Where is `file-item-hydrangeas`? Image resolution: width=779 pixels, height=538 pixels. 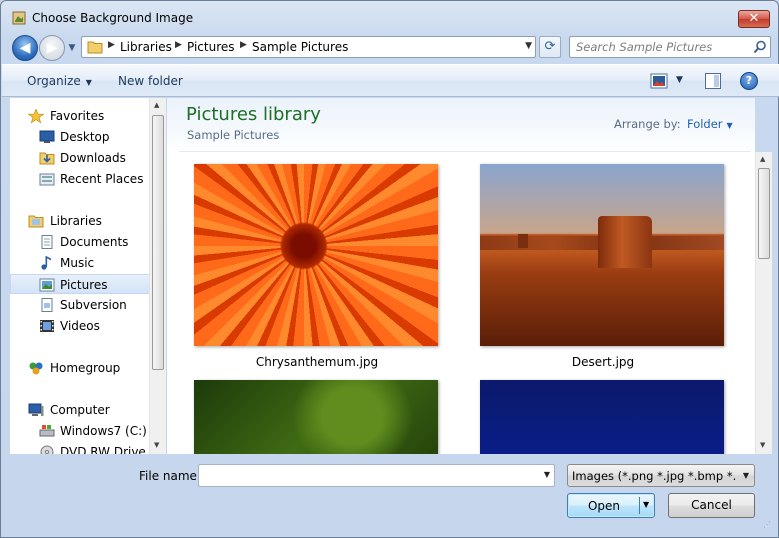
file-item-hydrangeas is located at coordinates (317, 417).